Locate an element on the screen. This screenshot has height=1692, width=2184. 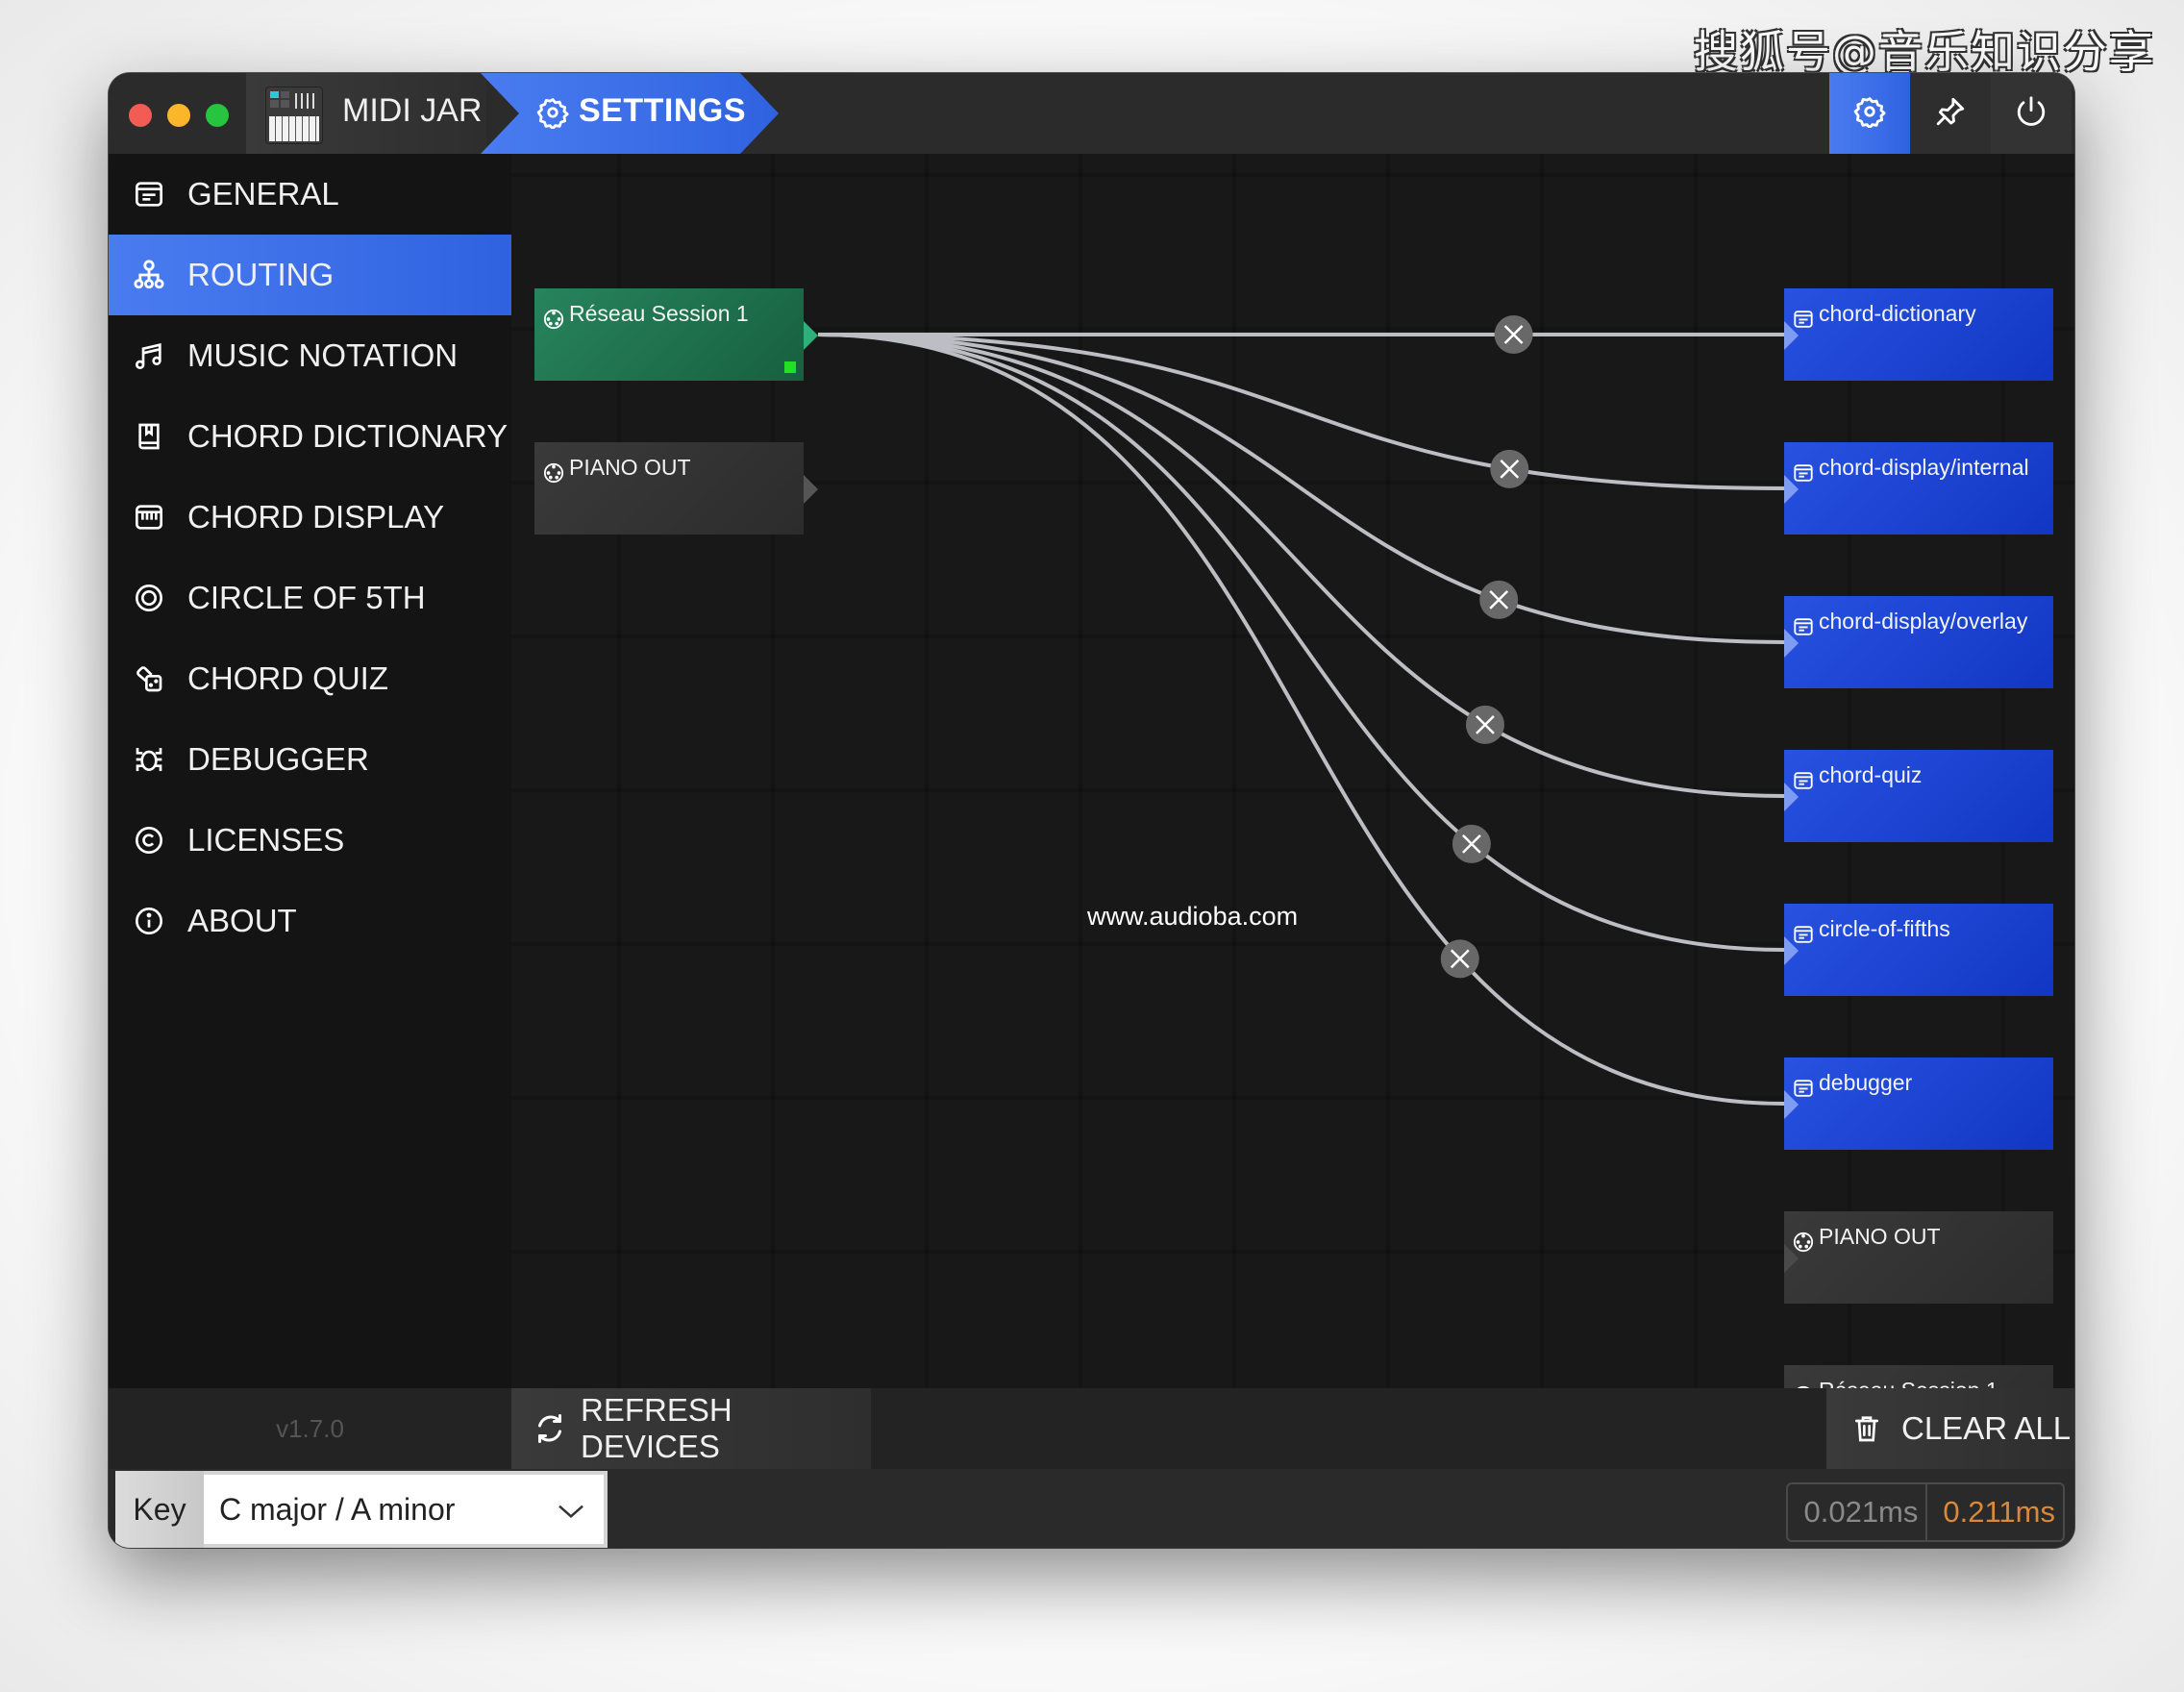
settings-button is located at coordinates (1870, 113).